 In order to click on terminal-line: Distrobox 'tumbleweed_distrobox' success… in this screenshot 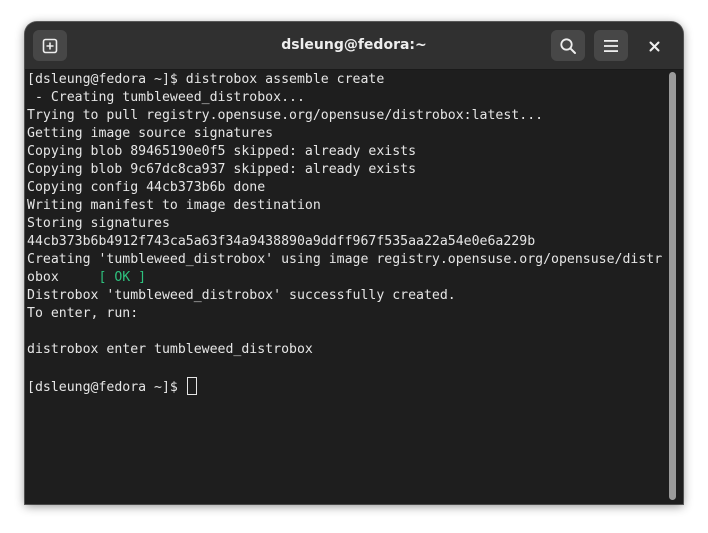, I will do `click(241, 295)`.